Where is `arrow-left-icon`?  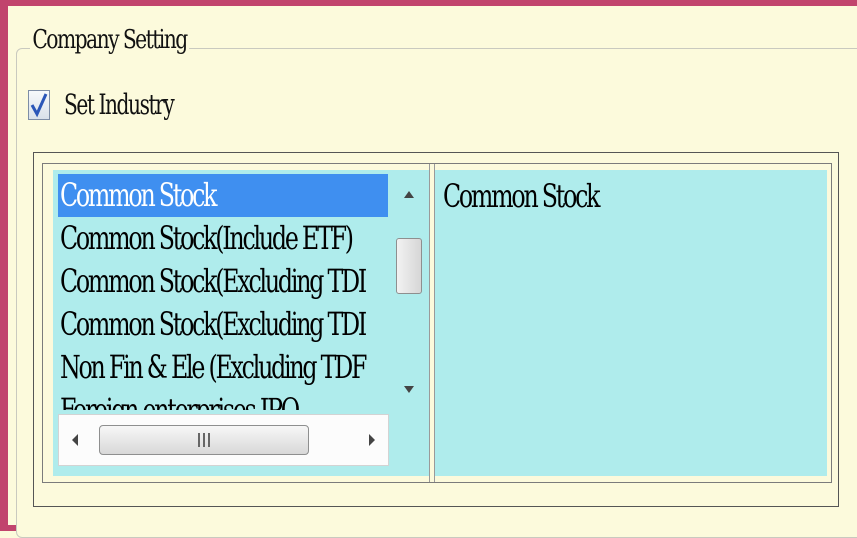 arrow-left-icon is located at coordinates (75, 440).